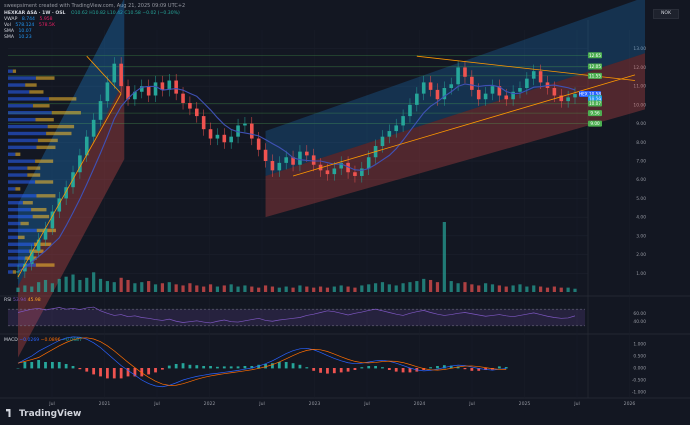 The height and width of the screenshot is (425, 690). Describe the element at coordinates (50, 340) in the screenshot. I see `macd-value: −0.0896` at that location.